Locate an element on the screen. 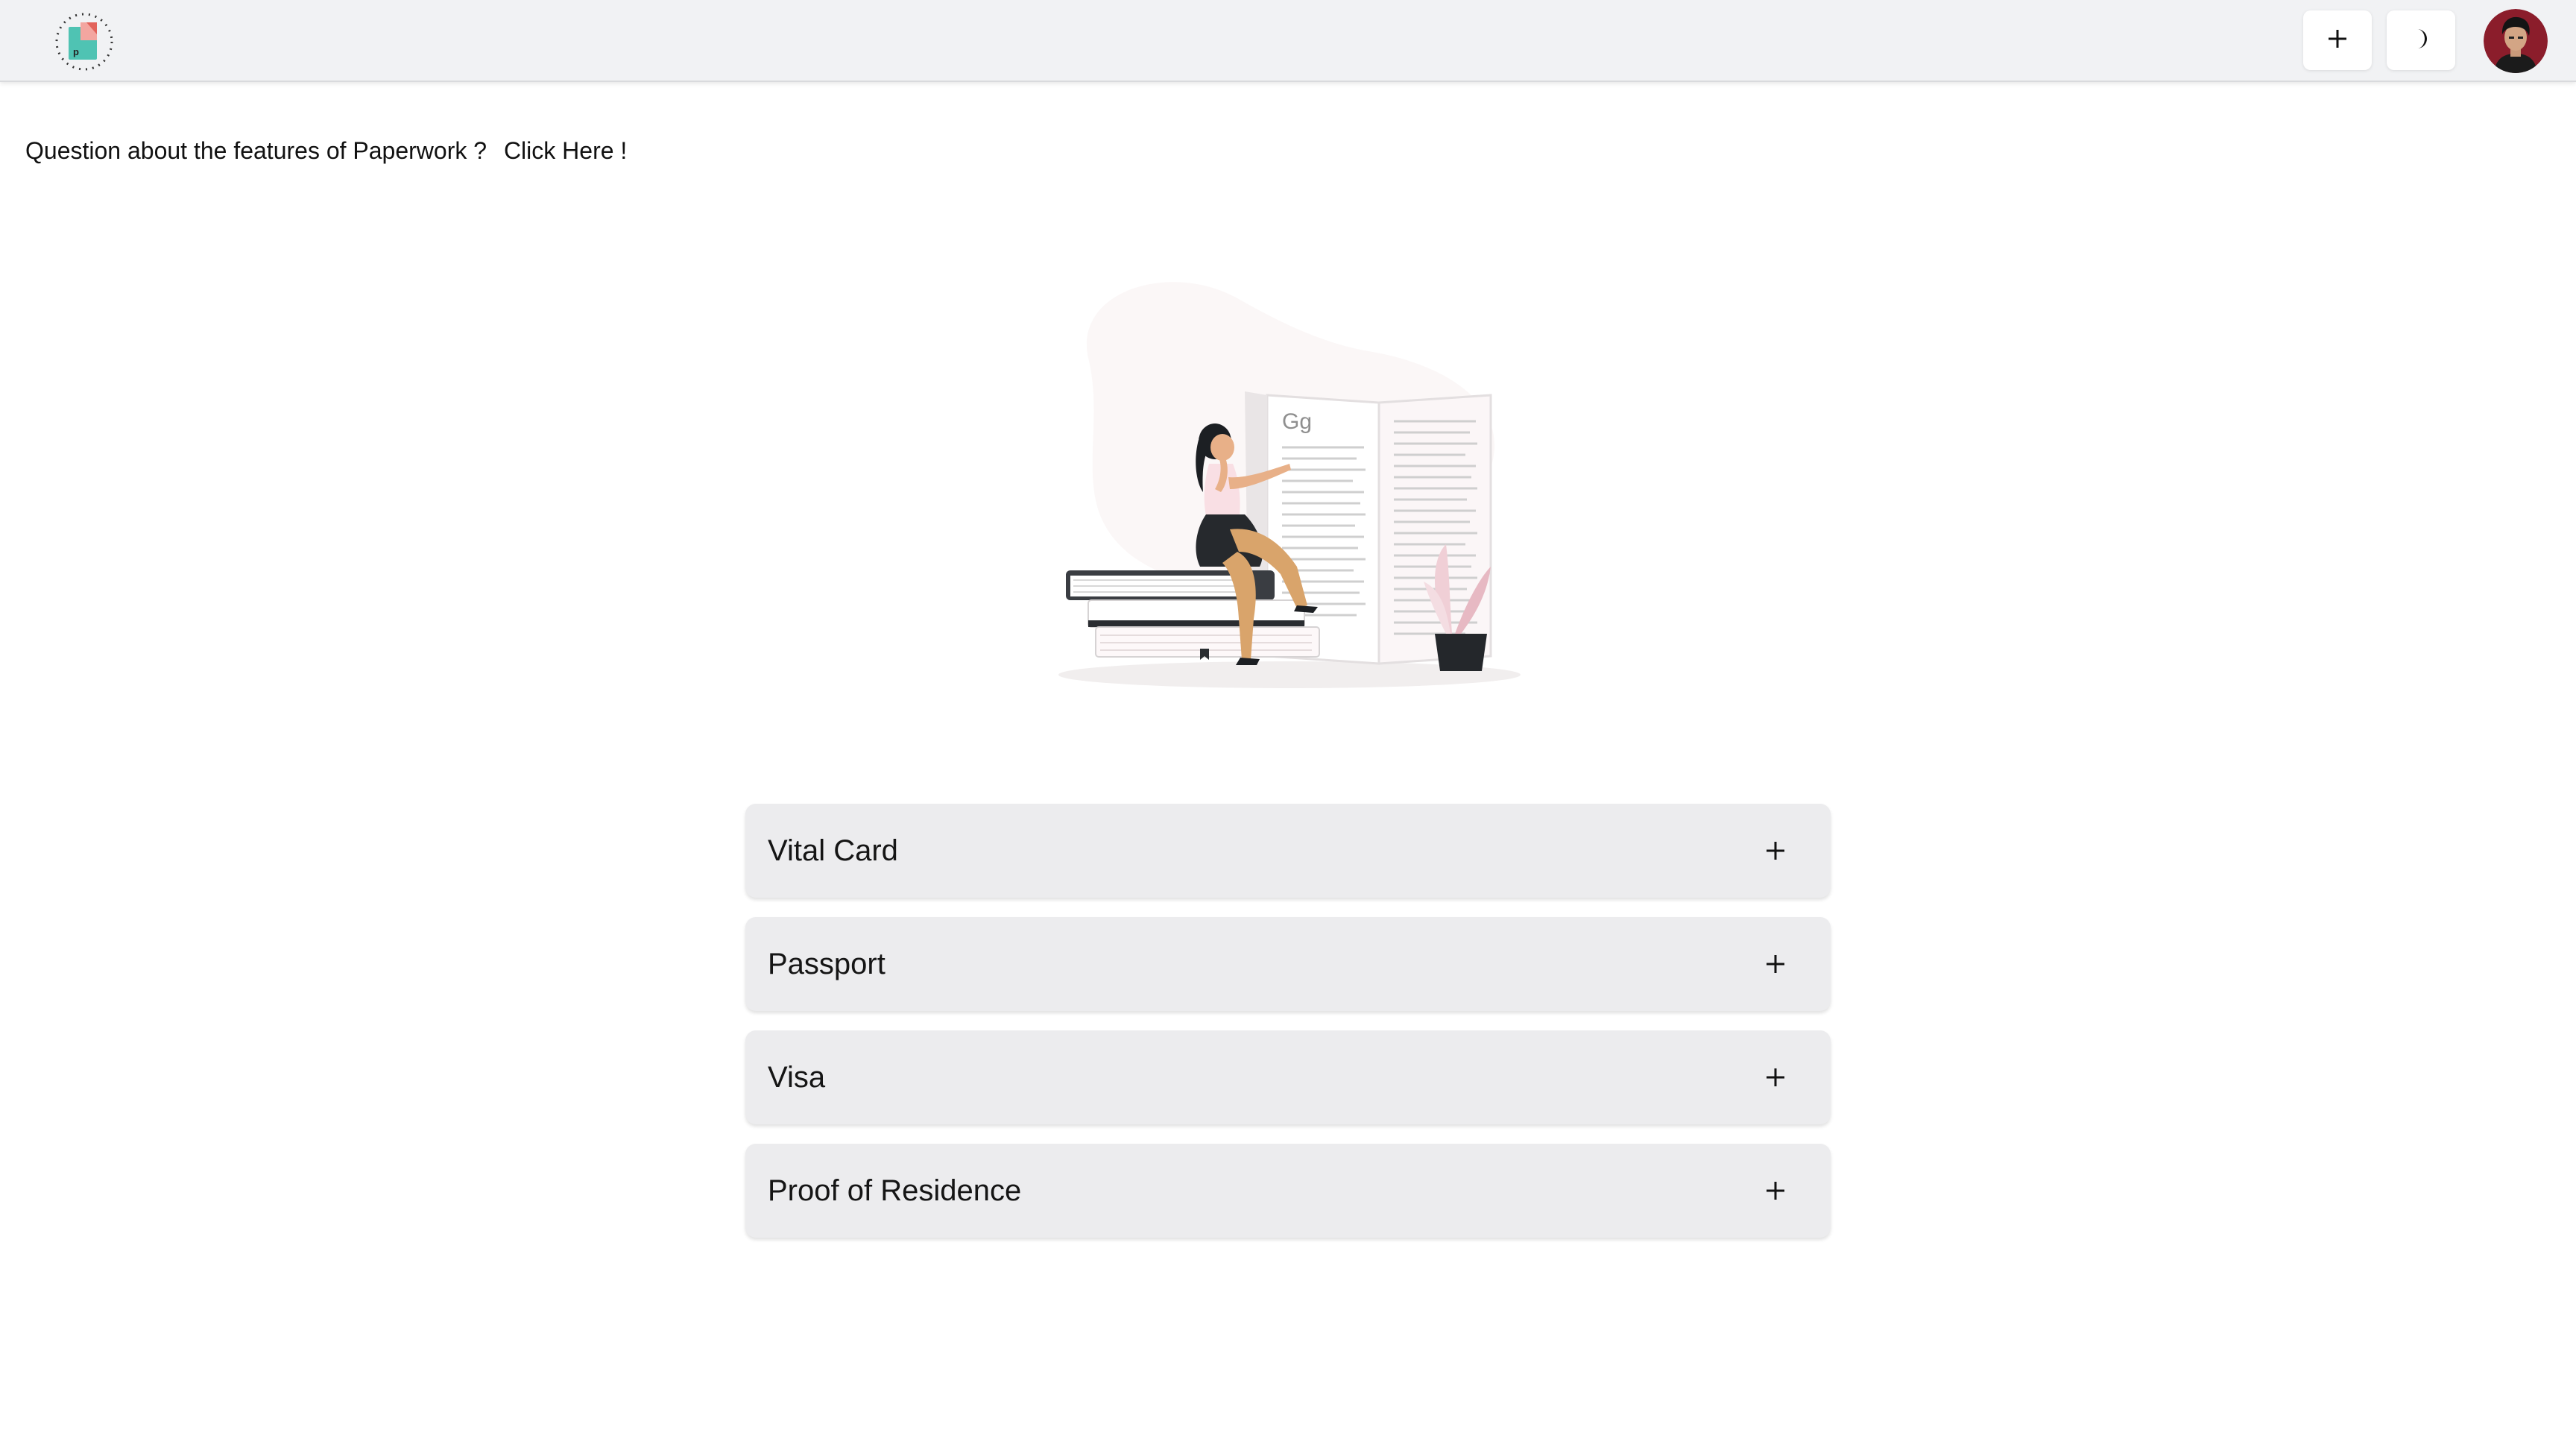 Image resolution: width=2576 pixels, height=1436 pixels. accordion-item-passport: Passport is located at coordinates (1288, 964).